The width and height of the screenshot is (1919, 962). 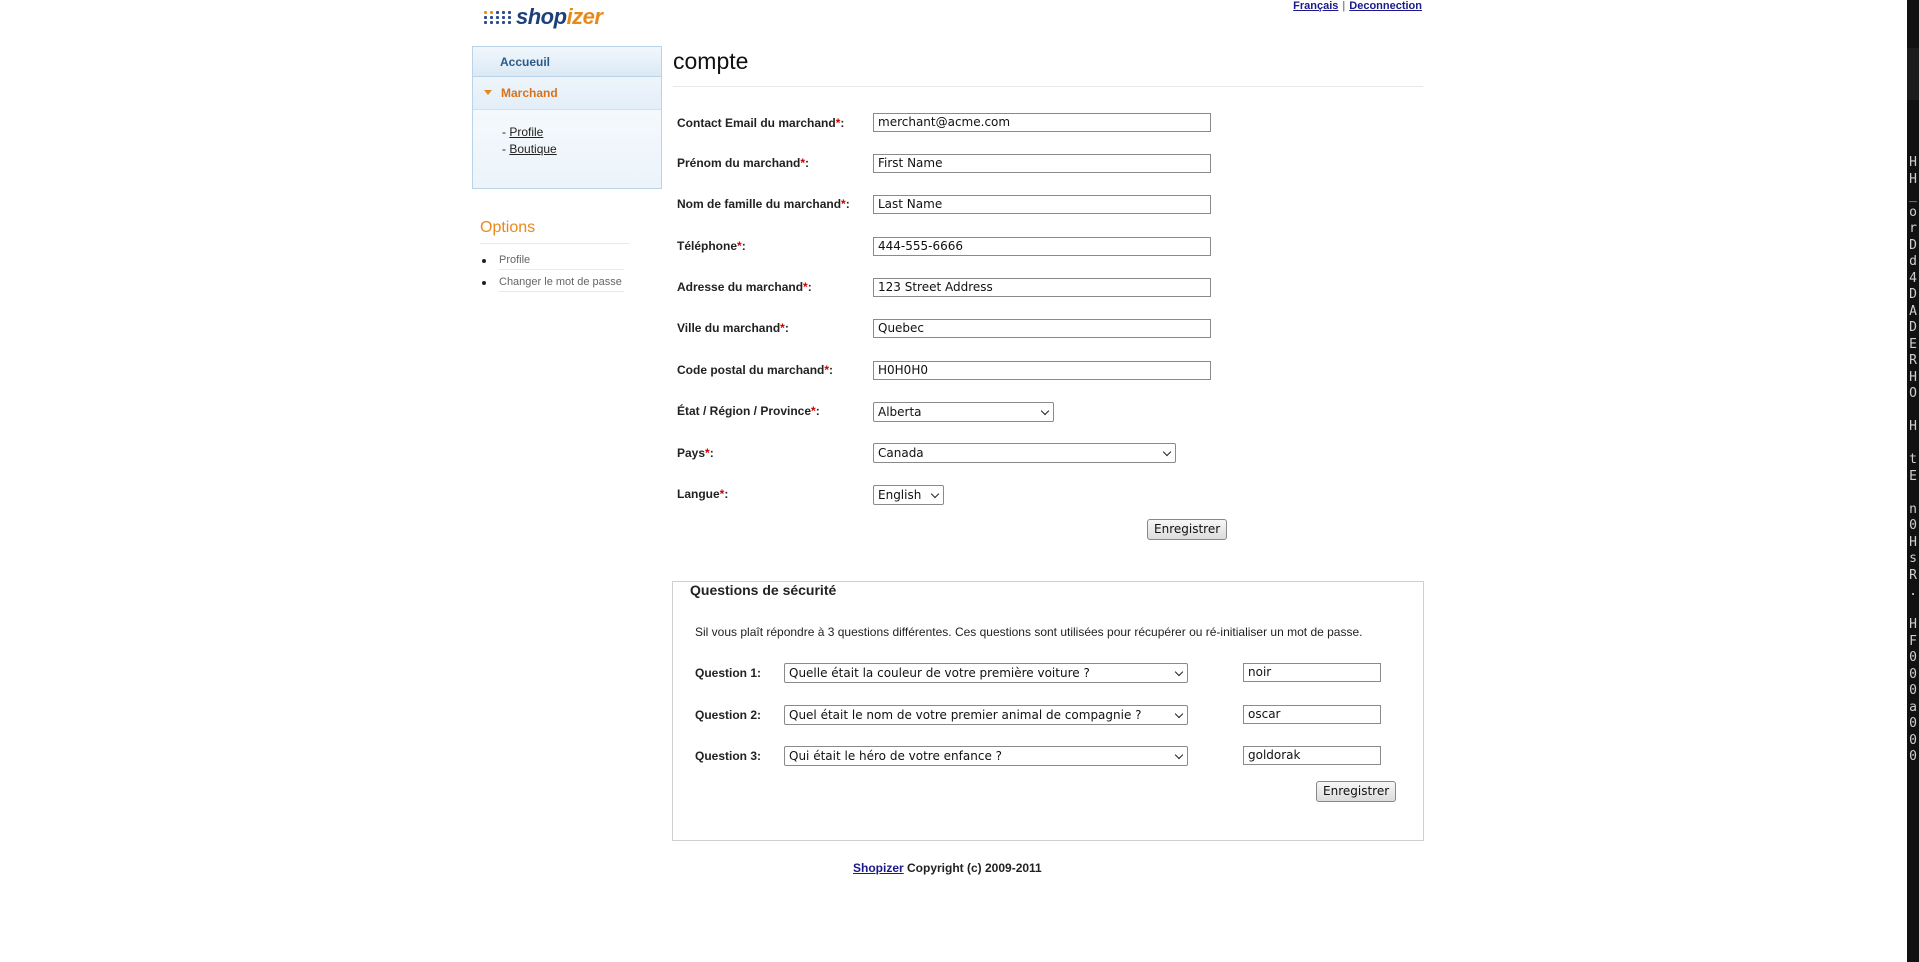 I want to click on language-select: English, so click(x=908, y=495).